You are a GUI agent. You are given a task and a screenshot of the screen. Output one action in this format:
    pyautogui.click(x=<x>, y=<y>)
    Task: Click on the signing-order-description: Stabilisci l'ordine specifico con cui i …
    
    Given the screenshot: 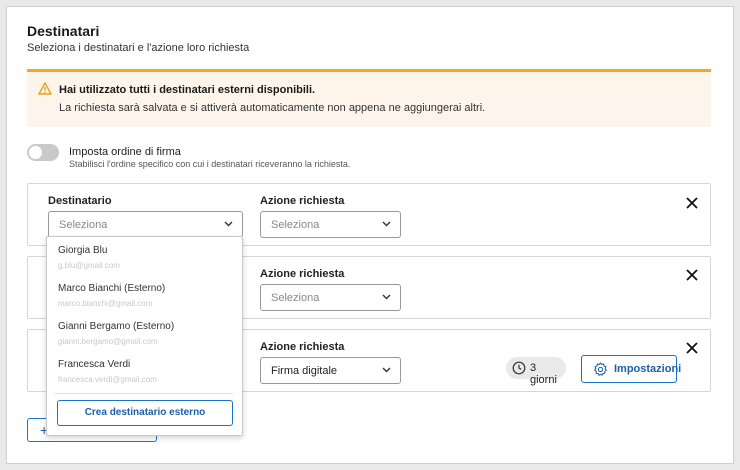 What is the action you would take?
    pyautogui.click(x=210, y=164)
    